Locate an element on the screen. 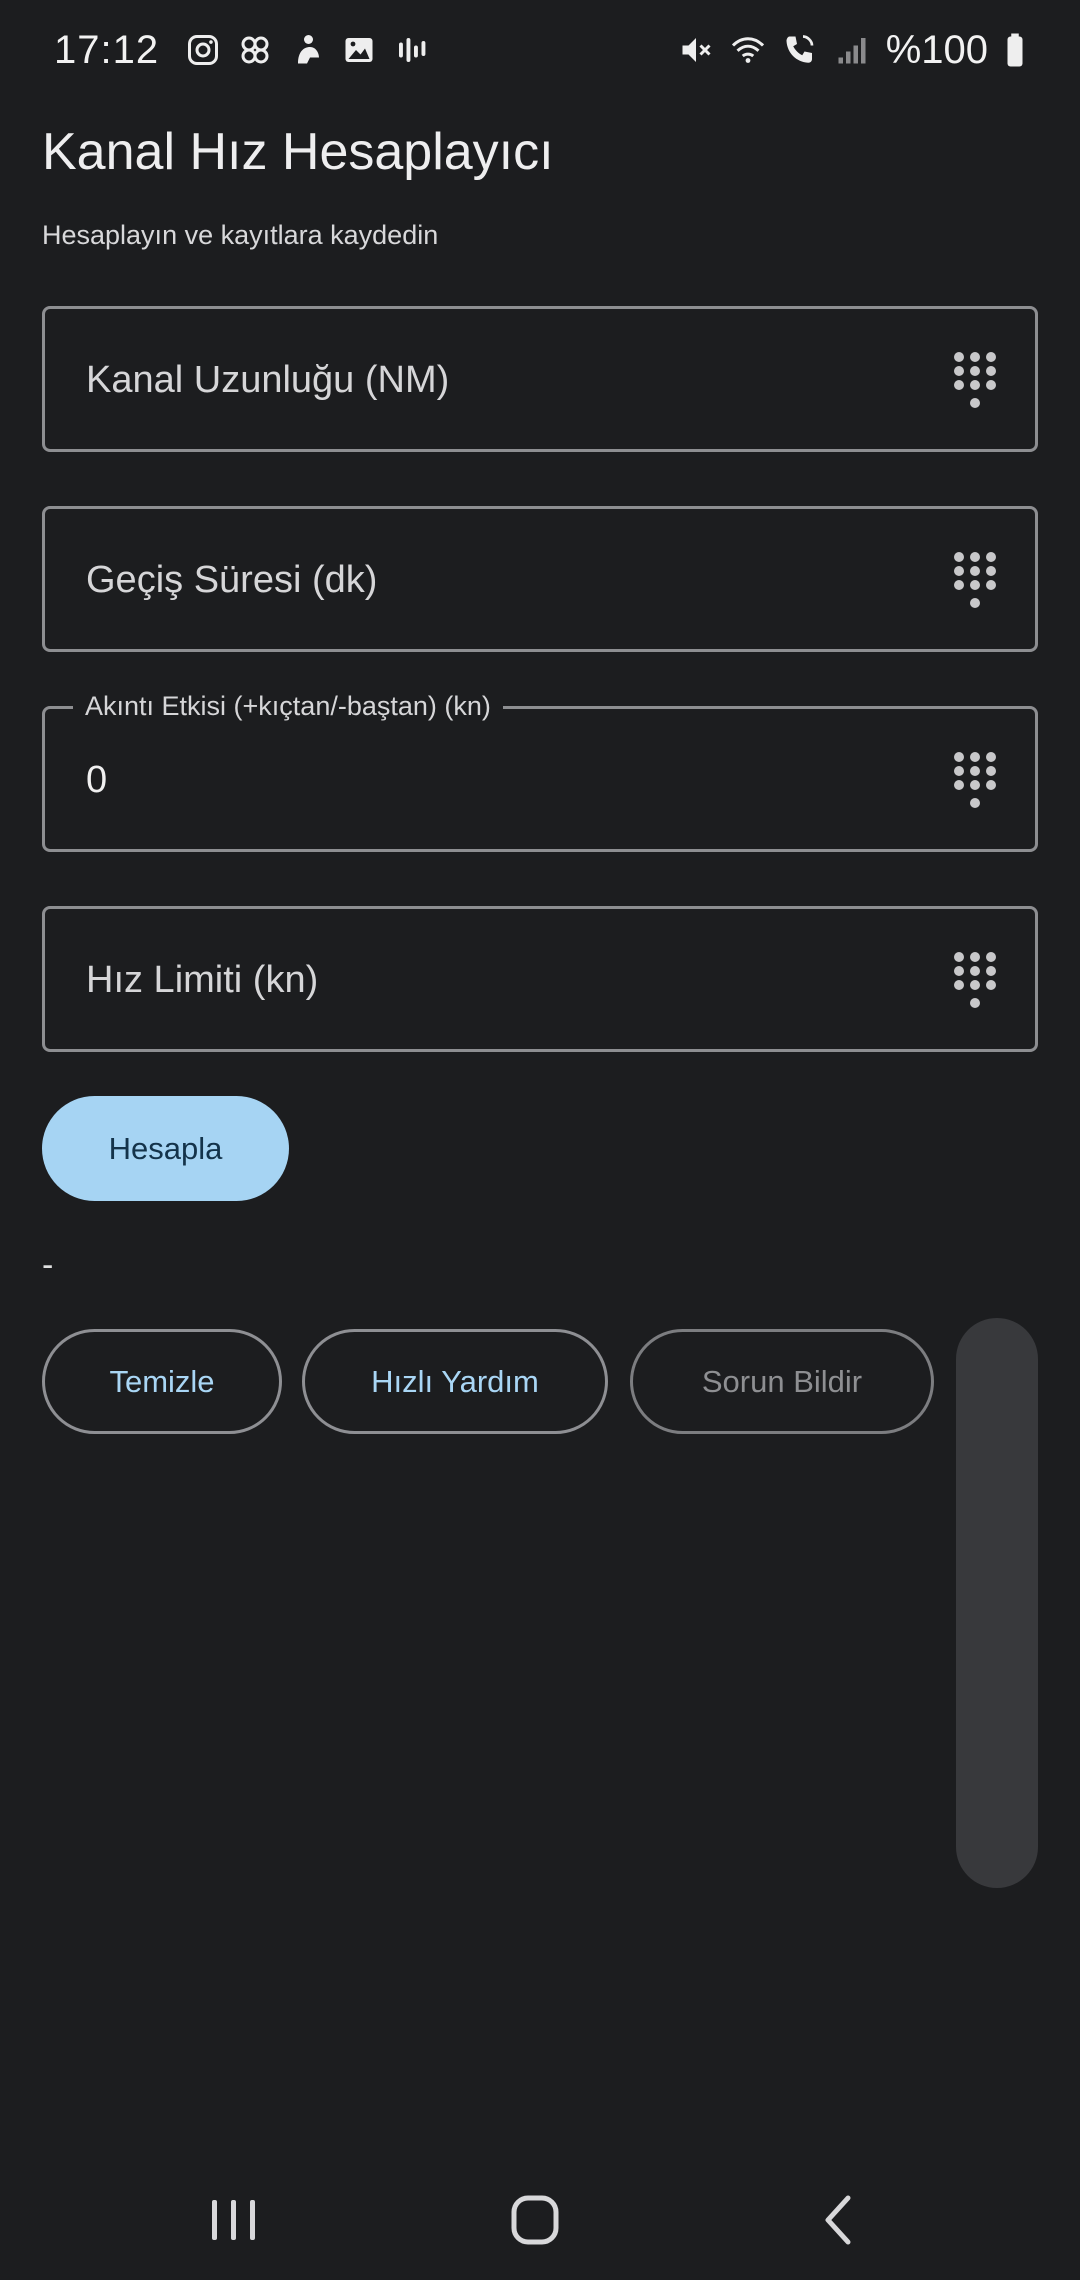 This screenshot has height=2280, width=1080. signal-icon is located at coordinates (852, 50).